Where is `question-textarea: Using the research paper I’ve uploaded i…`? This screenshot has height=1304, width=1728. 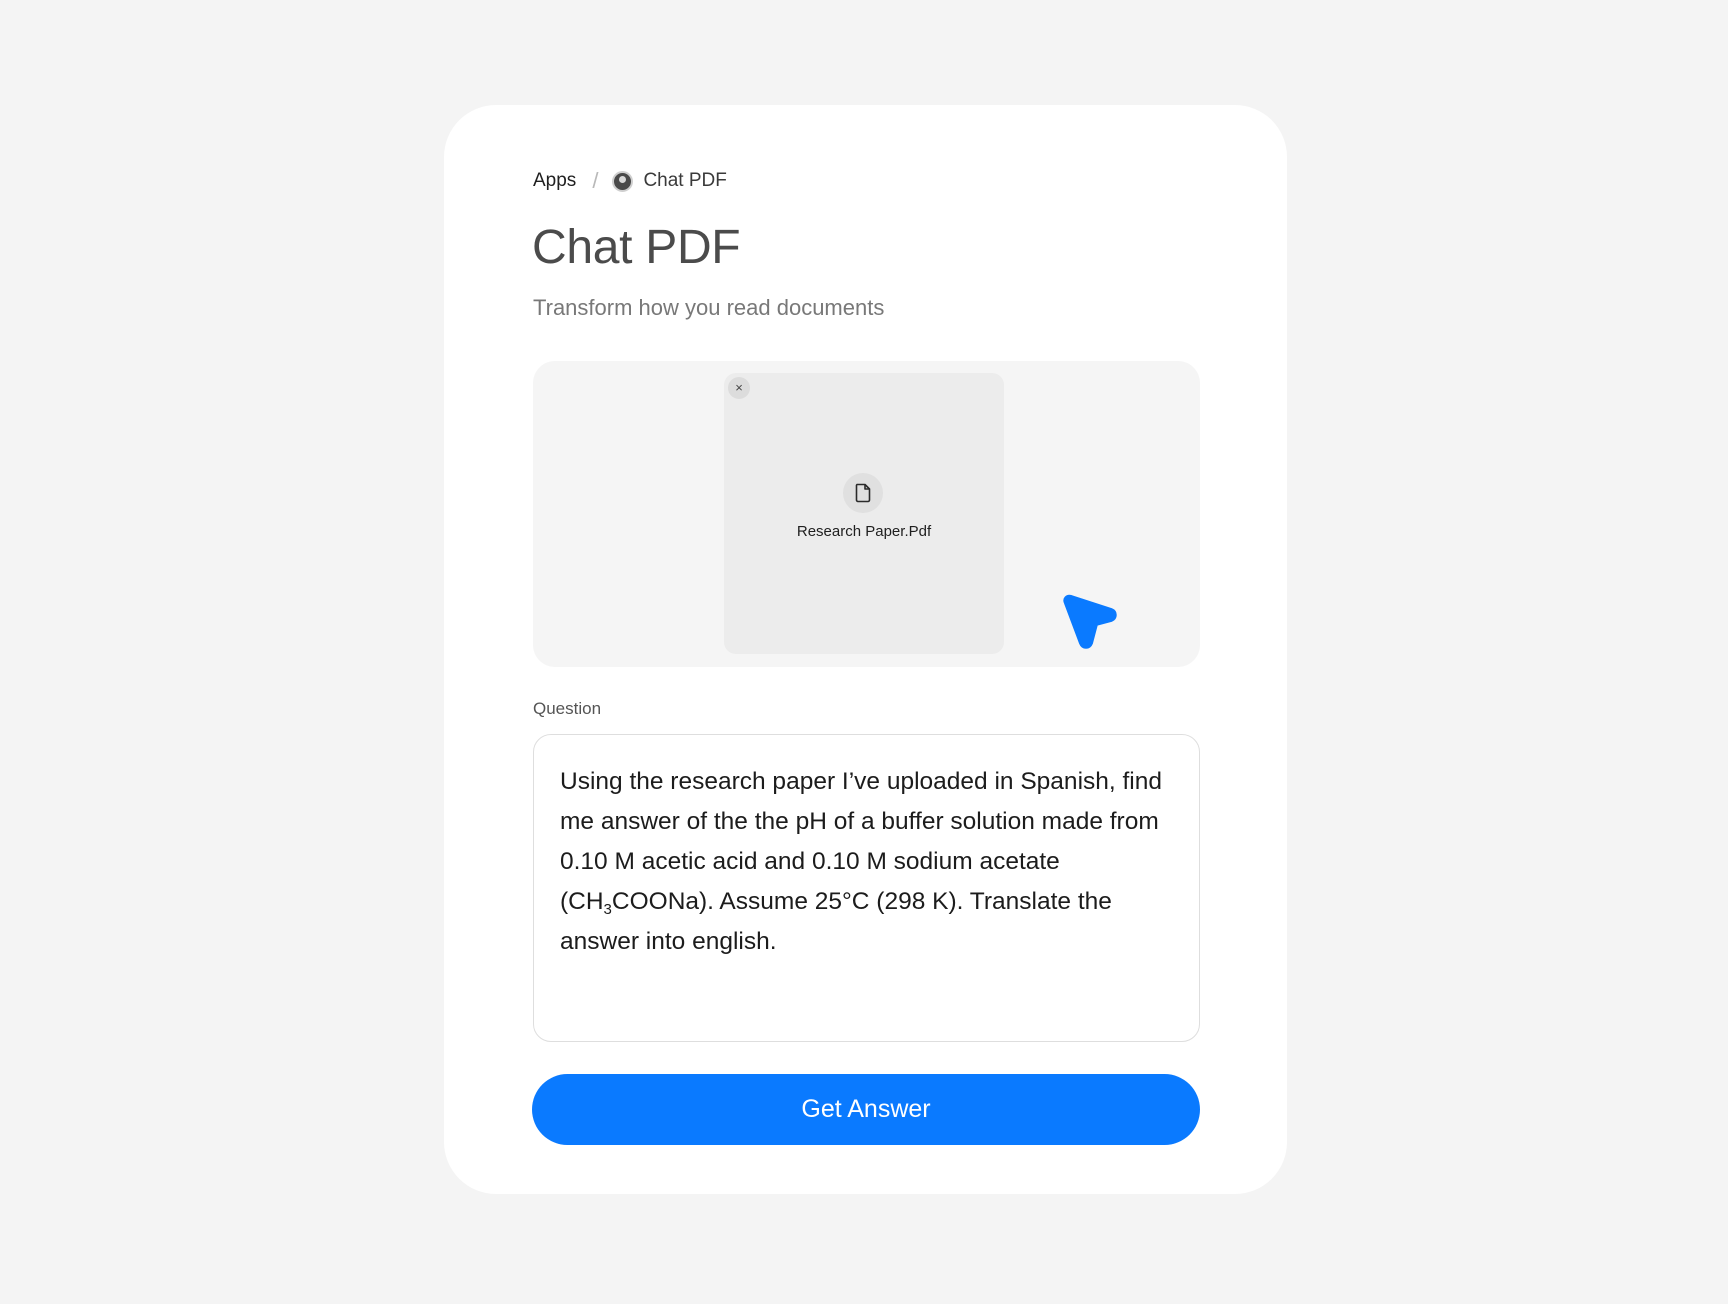 question-textarea: Using the research paper I’ve uploaded i… is located at coordinates (866, 888).